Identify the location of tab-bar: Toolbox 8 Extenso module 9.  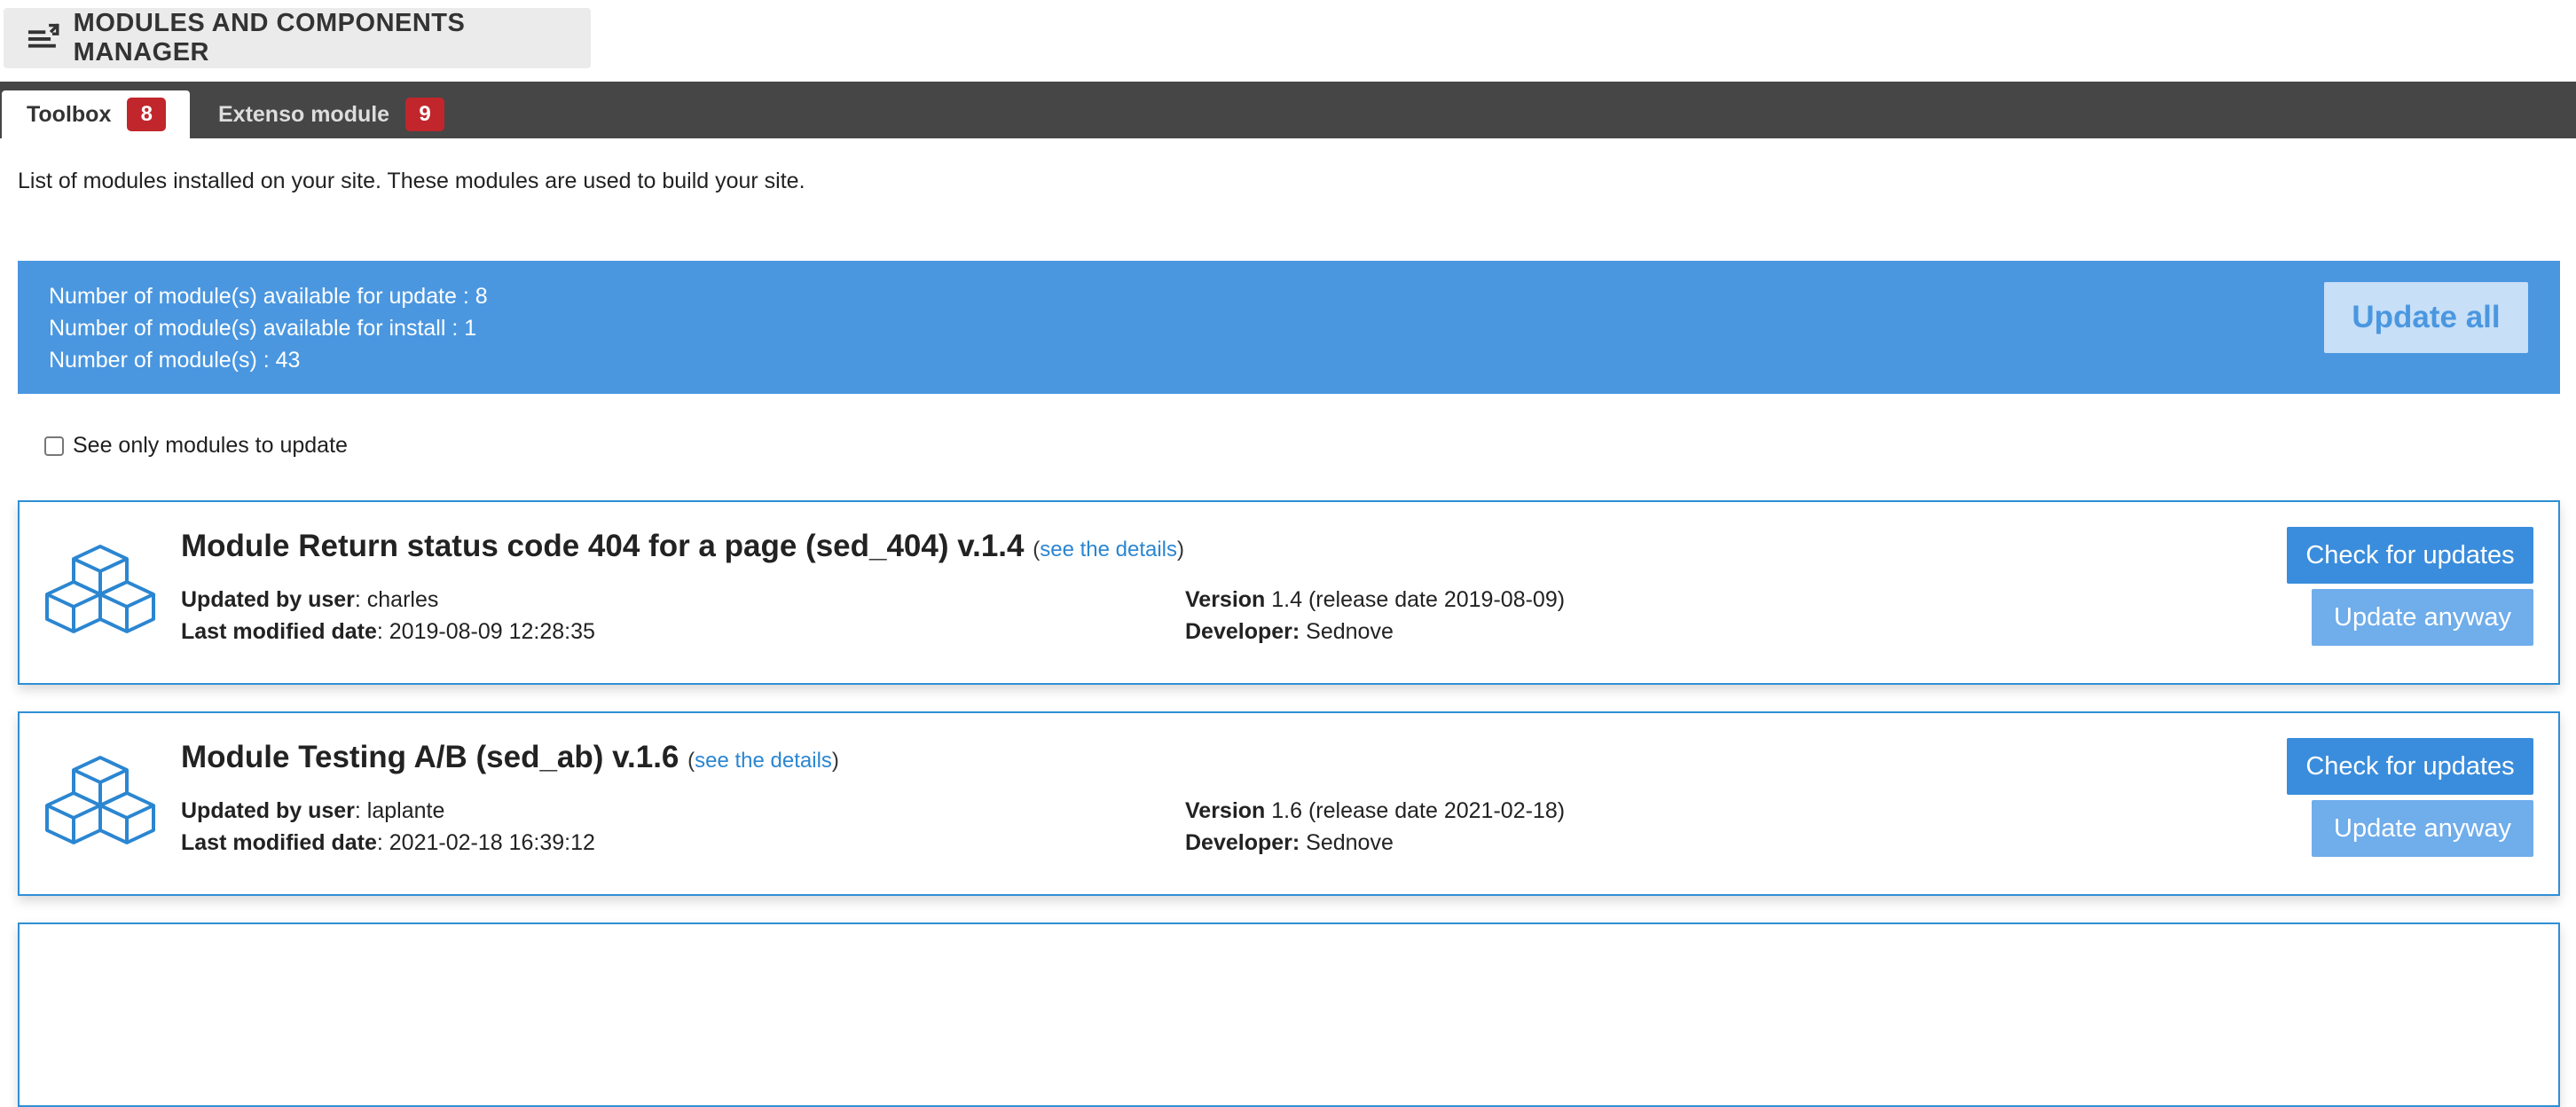
(1288, 110).